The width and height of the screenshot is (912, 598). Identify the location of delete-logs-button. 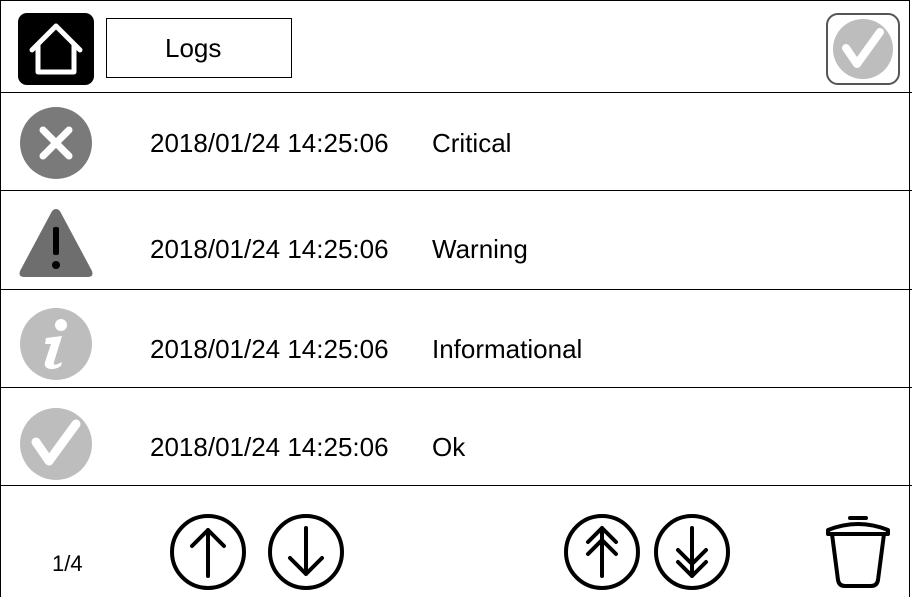
(858, 550).